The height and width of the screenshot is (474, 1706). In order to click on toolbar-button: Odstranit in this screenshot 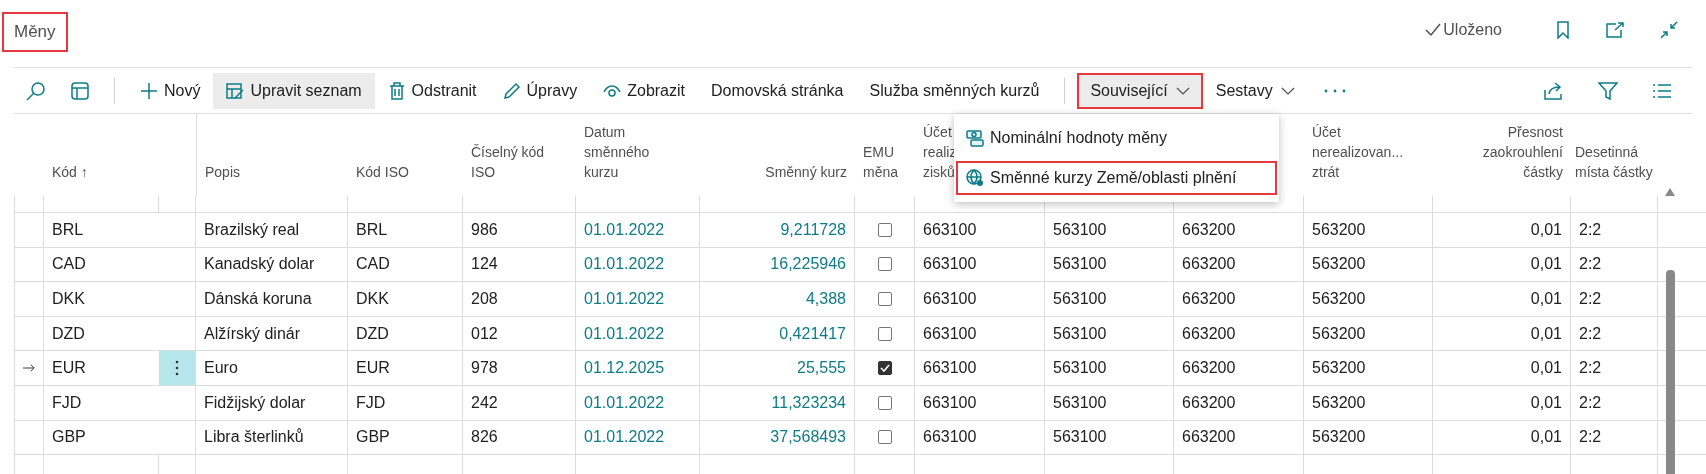, I will do `click(432, 90)`.